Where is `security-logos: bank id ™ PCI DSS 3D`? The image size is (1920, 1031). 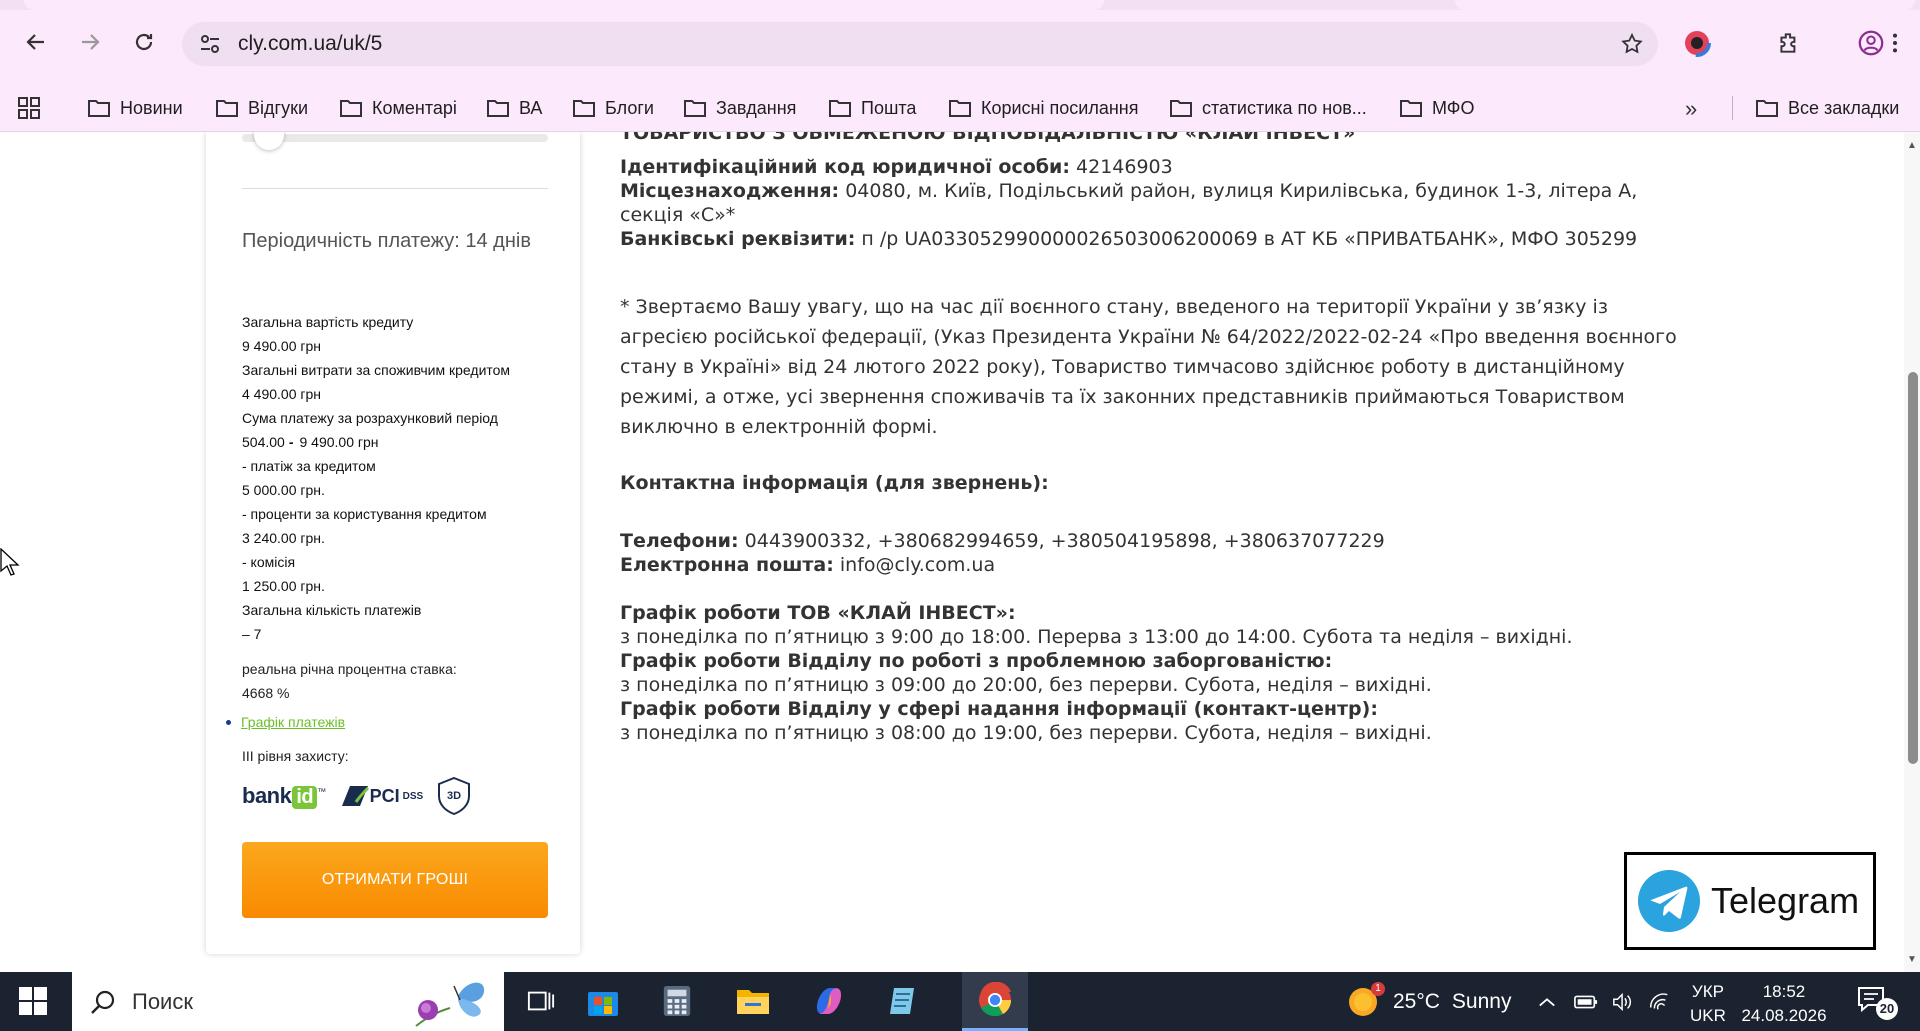 security-logos: bank id ™ PCI DSS 3D is located at coordinates (356, 796).